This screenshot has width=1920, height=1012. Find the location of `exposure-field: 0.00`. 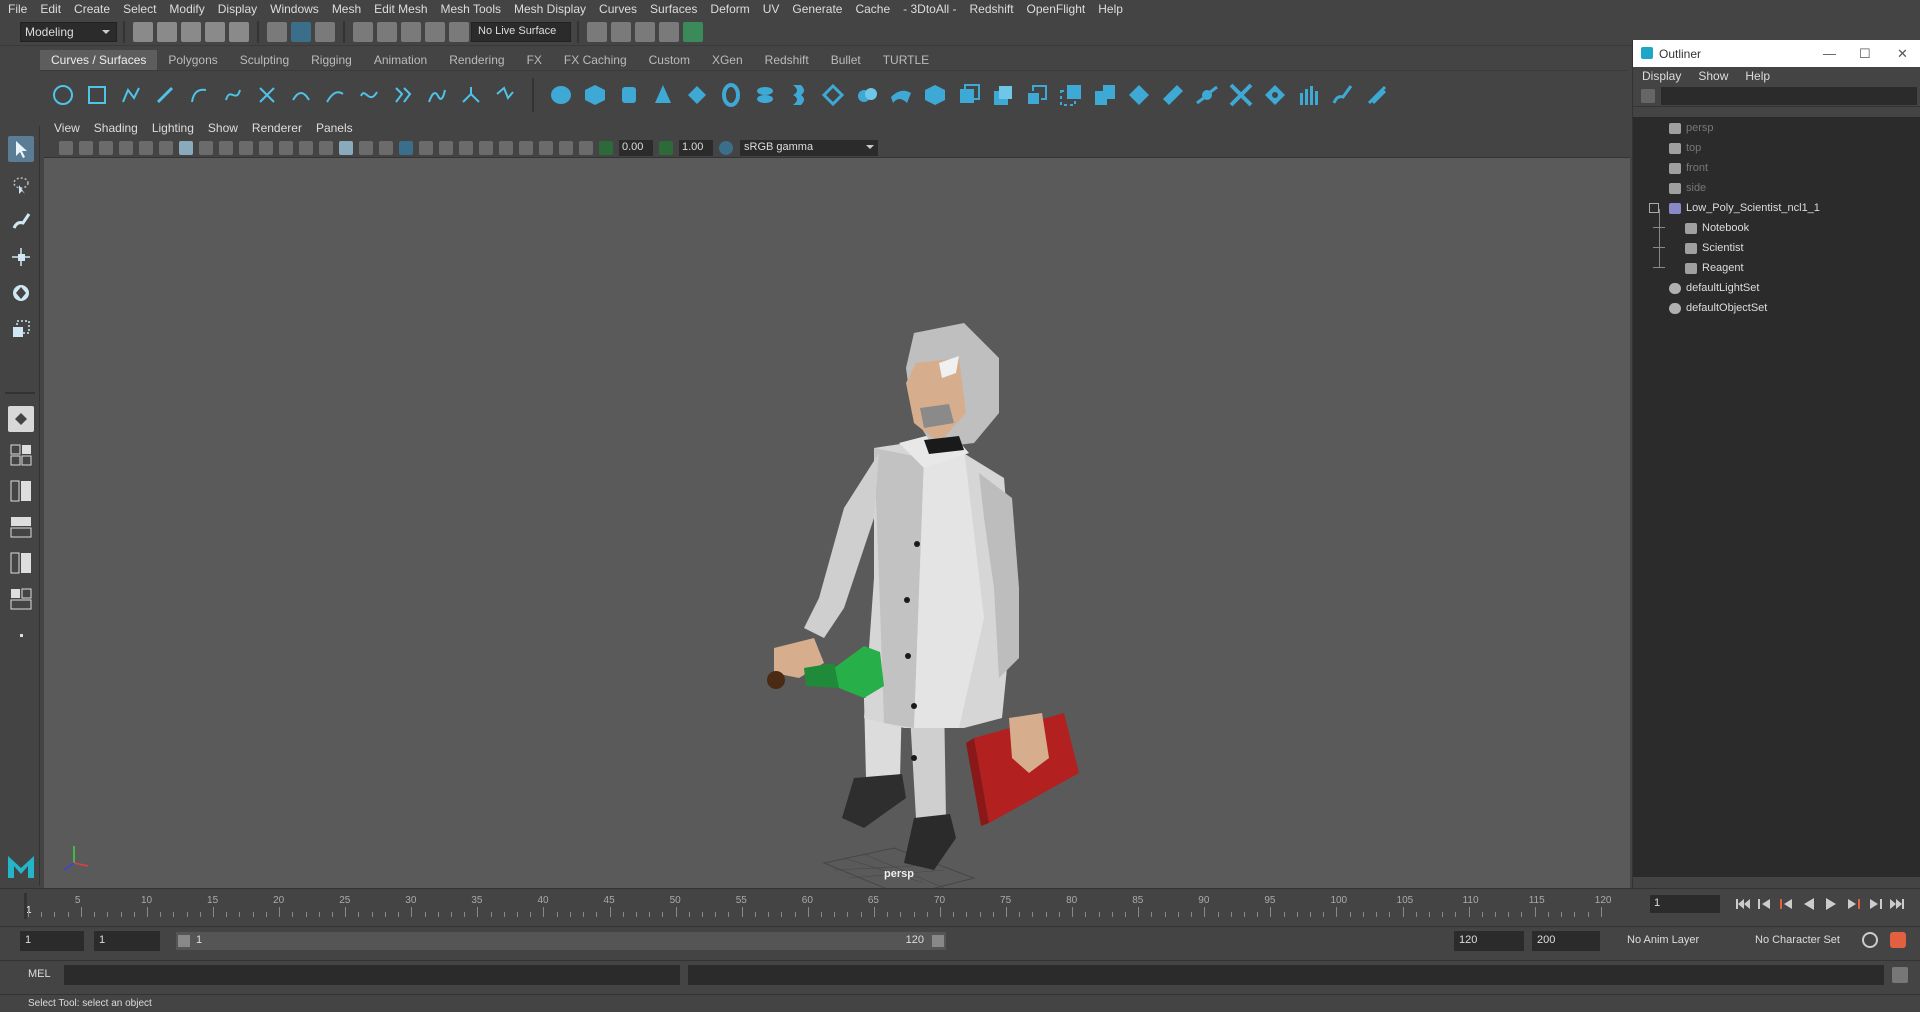

exposure-field: 0.00 is located at coordinates (636, 147).